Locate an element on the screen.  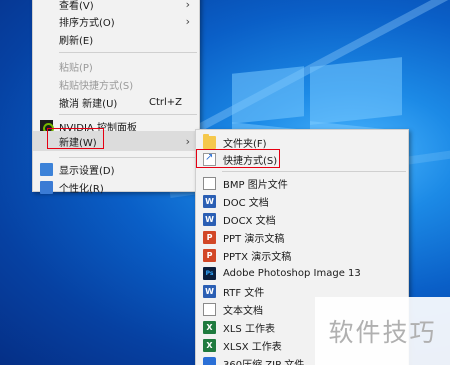
display-settings-icon is located at coordinates (46, 169).